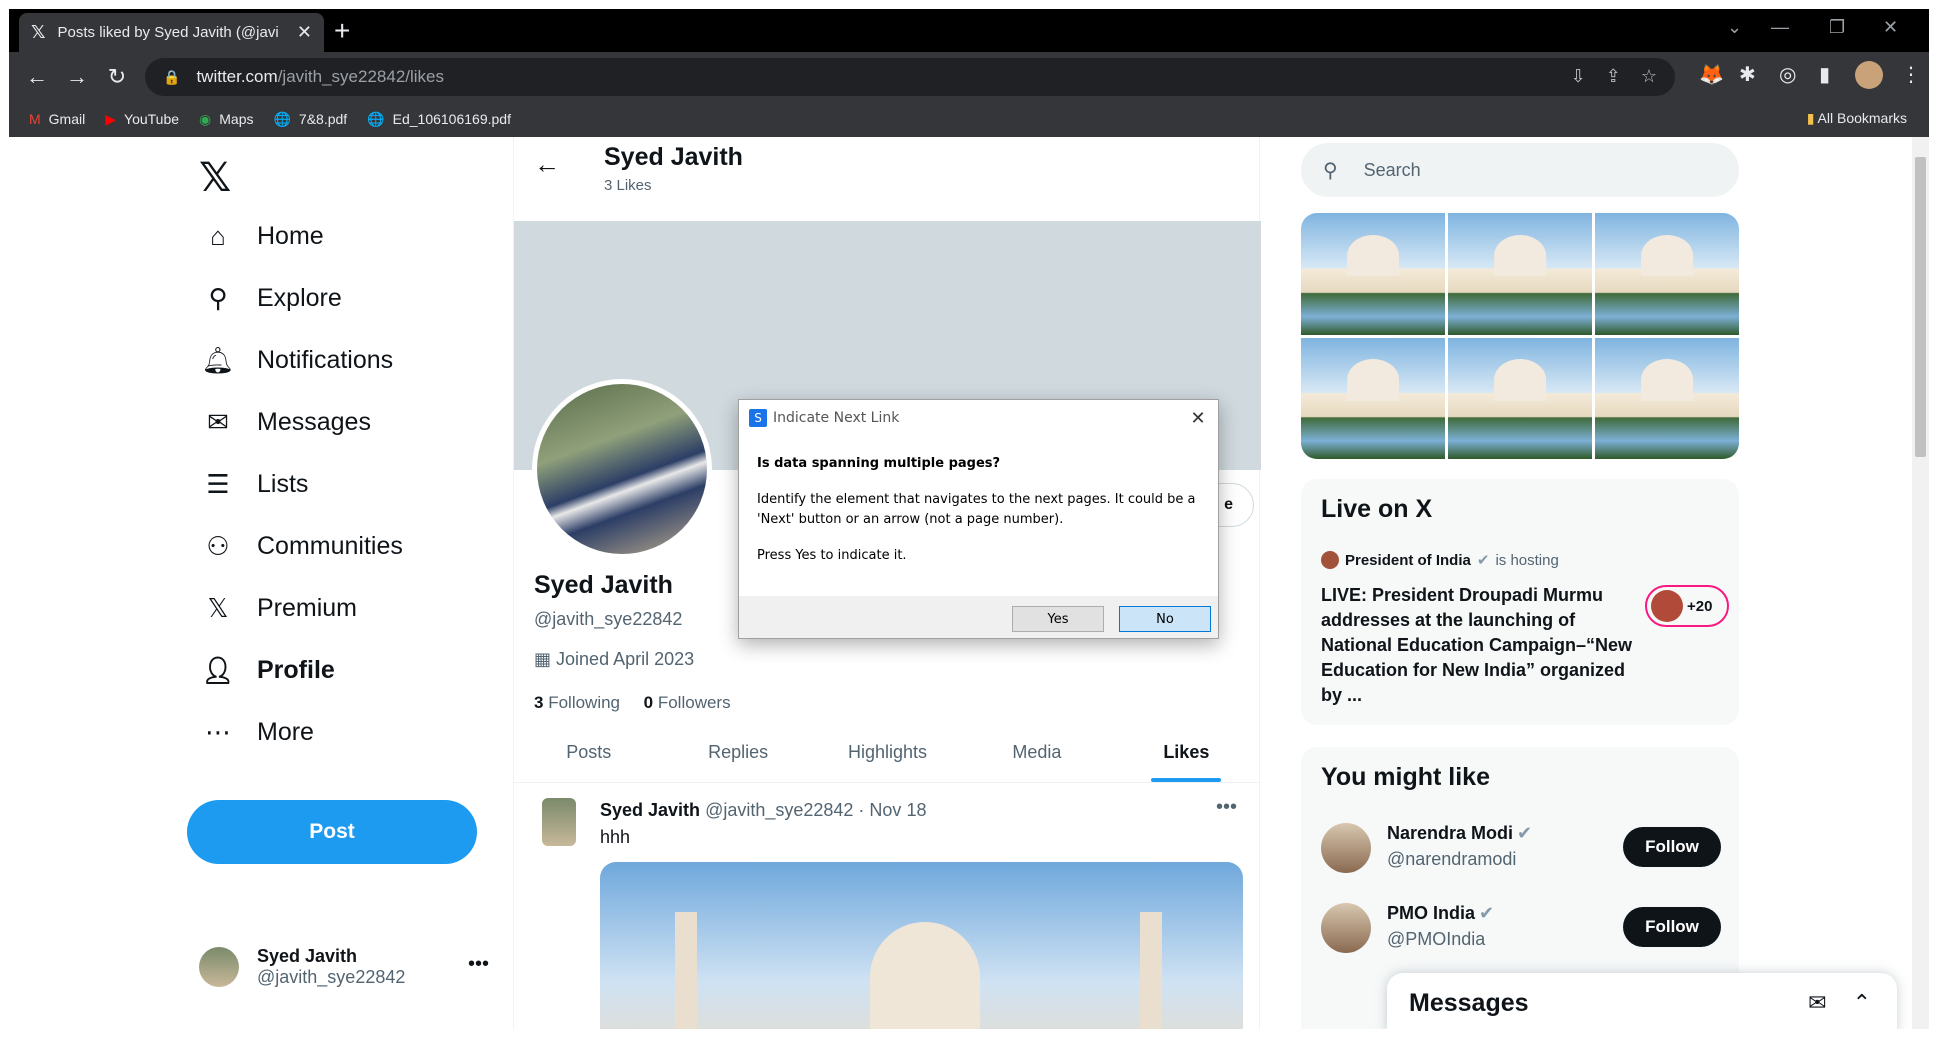  I want to click on side-panel-icon: ▮, so click(1824, 74).